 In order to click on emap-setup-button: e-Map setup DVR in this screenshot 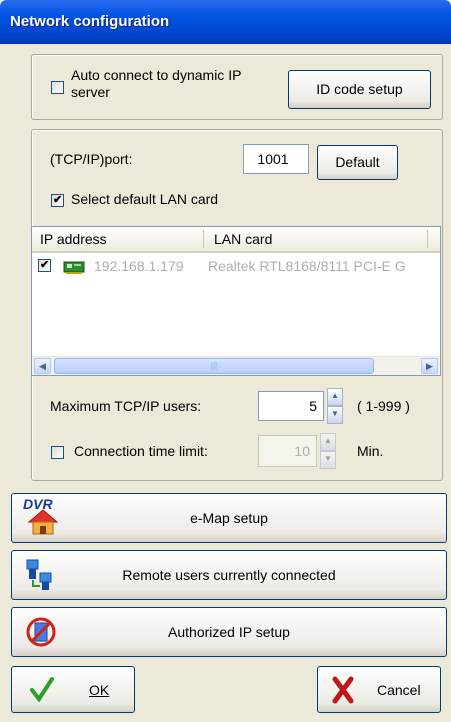, I will do `click(229, 518)`.